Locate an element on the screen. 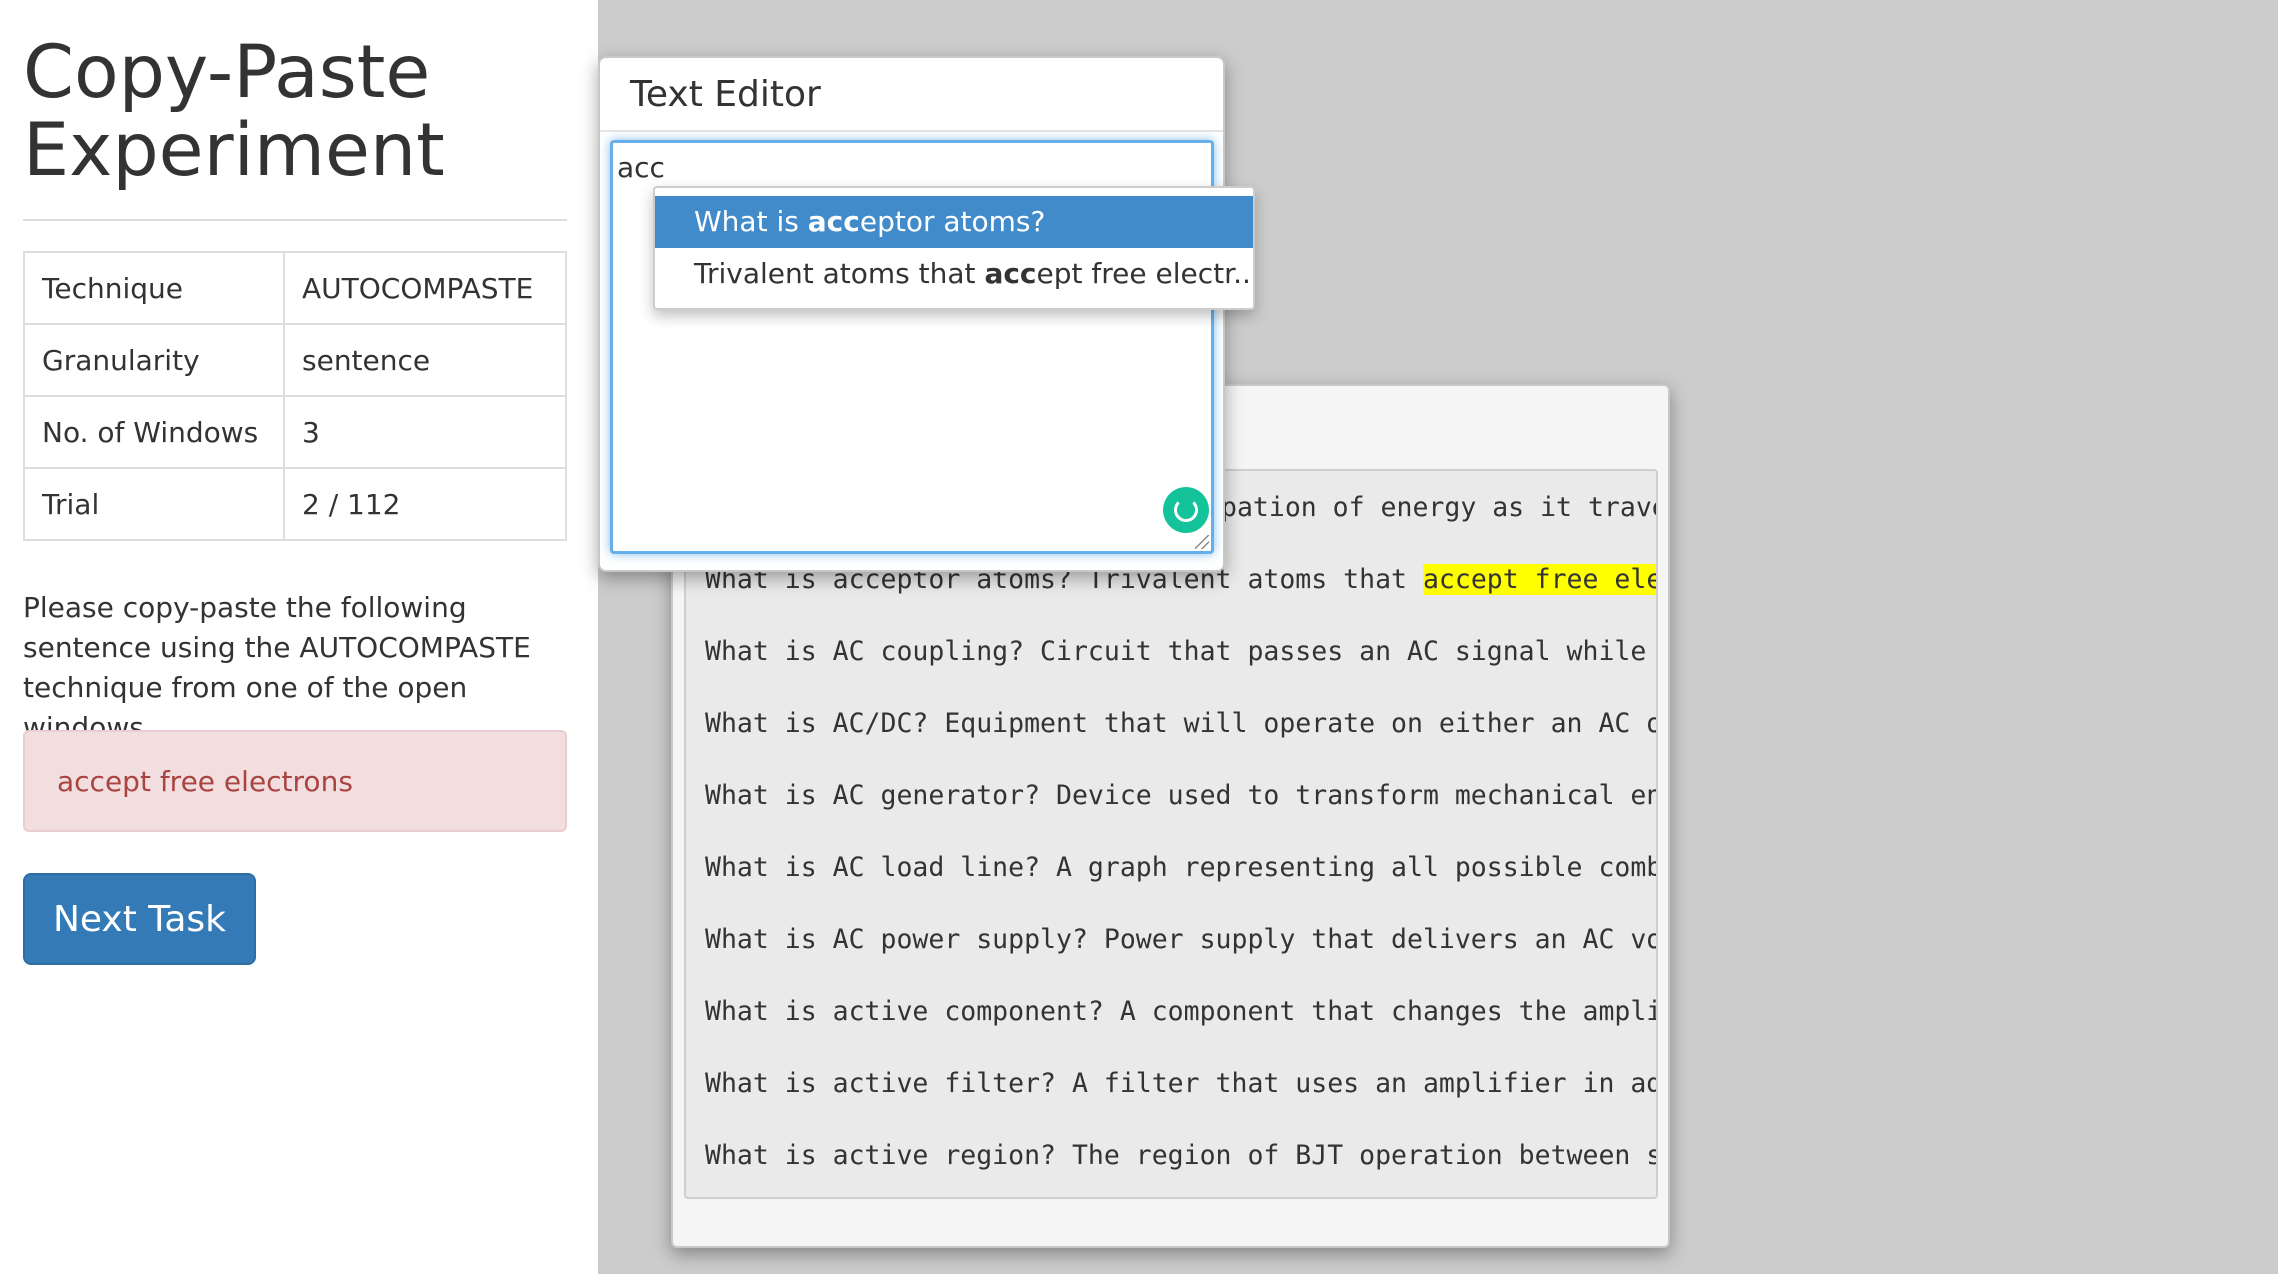 The width and height of the screenshot is (2278, 1274). table-row: No. of Windows 3 is located at coordinates (295, 432).